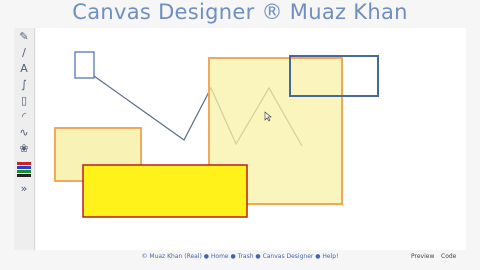 This screenshot has height=270, width=480. What do you see at coordinates (165, 191) in the screenshot?
I see `bright-yellow-rect` at bounding box center [165, 191].